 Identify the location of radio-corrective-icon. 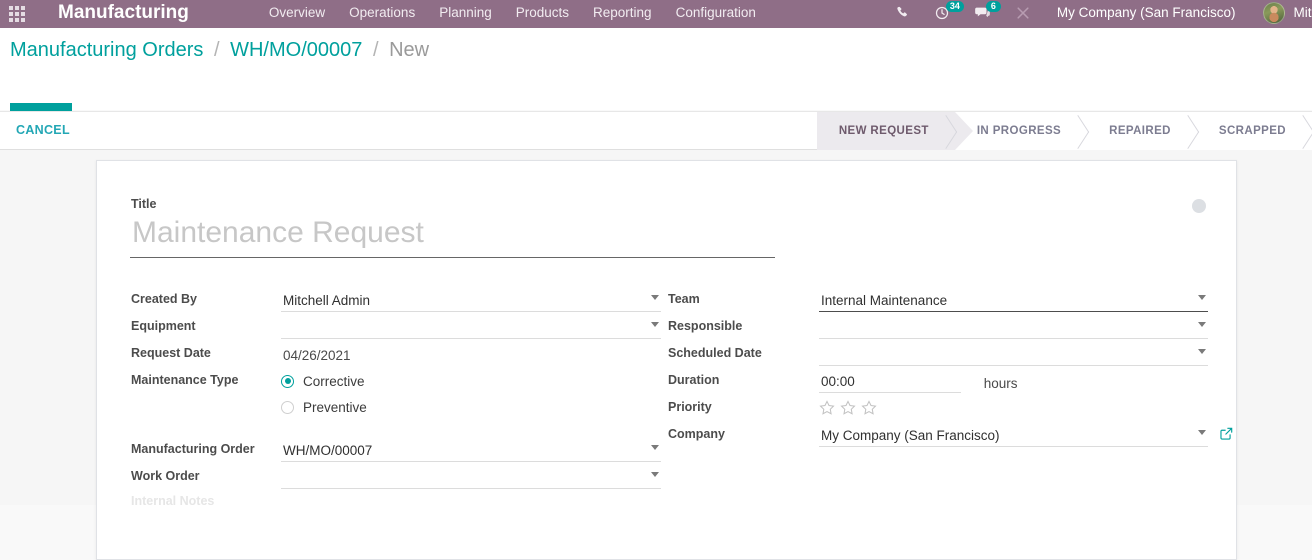
(287, 381).